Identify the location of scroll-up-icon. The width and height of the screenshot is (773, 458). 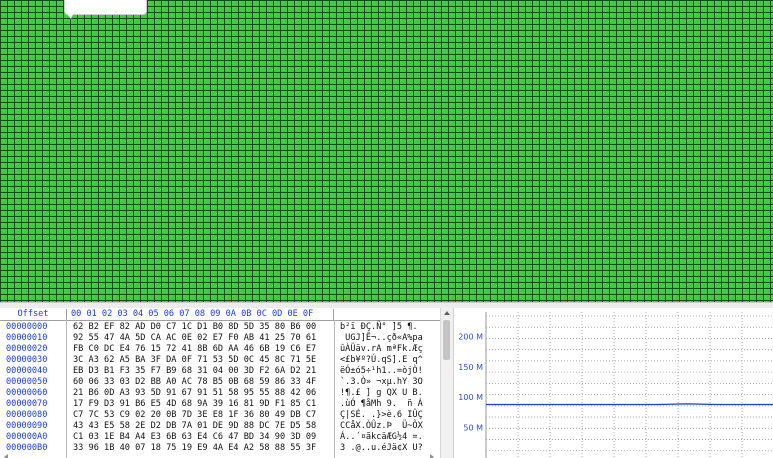
(447, 313).